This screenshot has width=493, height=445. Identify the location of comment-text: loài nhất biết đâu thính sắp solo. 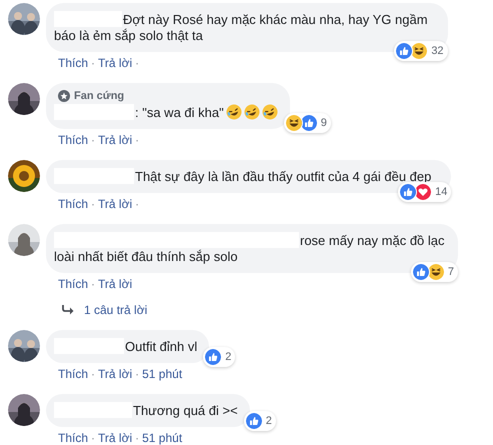
(146, 256).